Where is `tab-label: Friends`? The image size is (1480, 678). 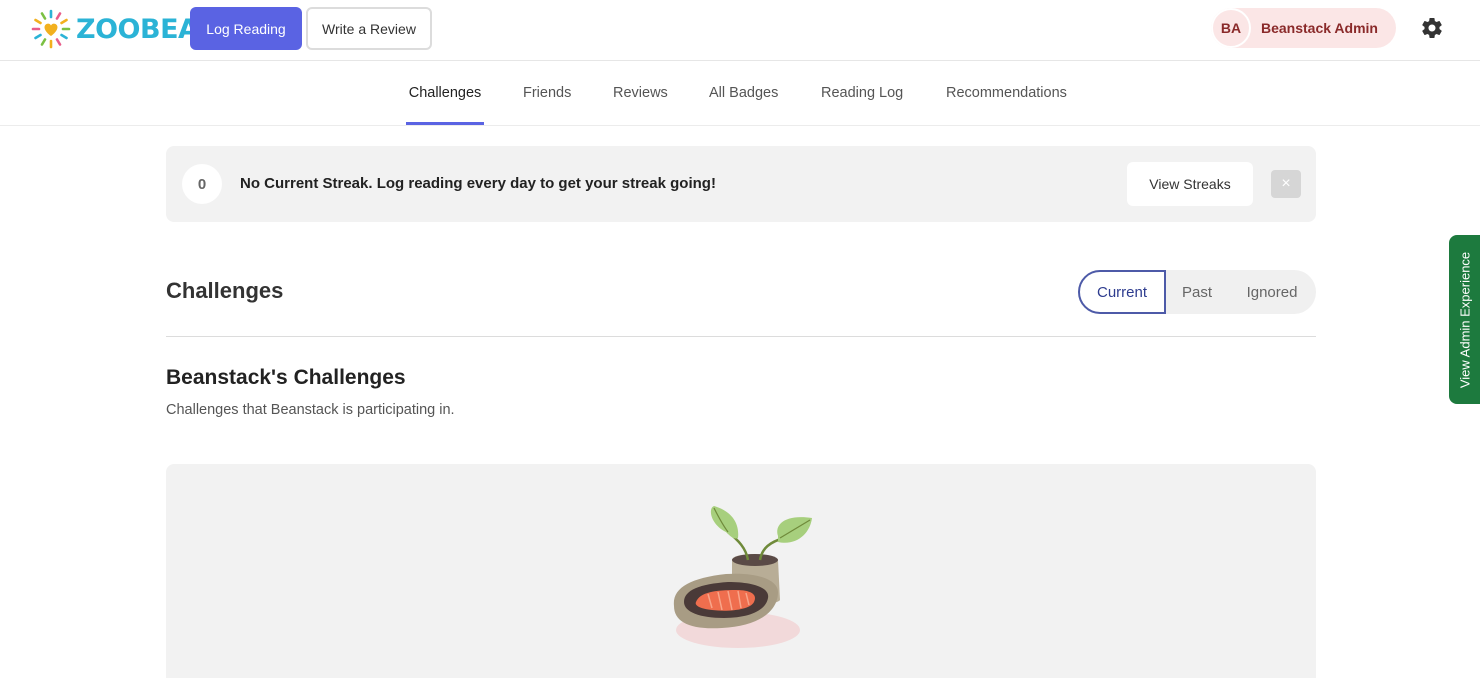
tab-label: Friends is located at coordinates (547, 93).